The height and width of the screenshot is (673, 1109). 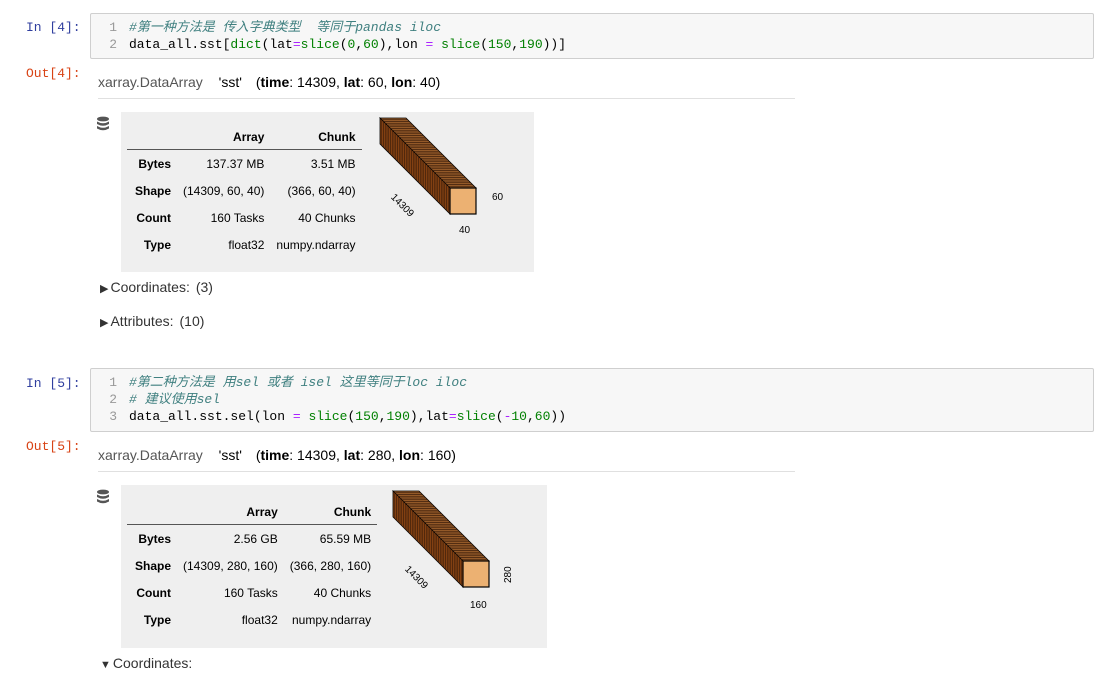 I want to click on cube-label-right: 280, so click(x=508, y=574).